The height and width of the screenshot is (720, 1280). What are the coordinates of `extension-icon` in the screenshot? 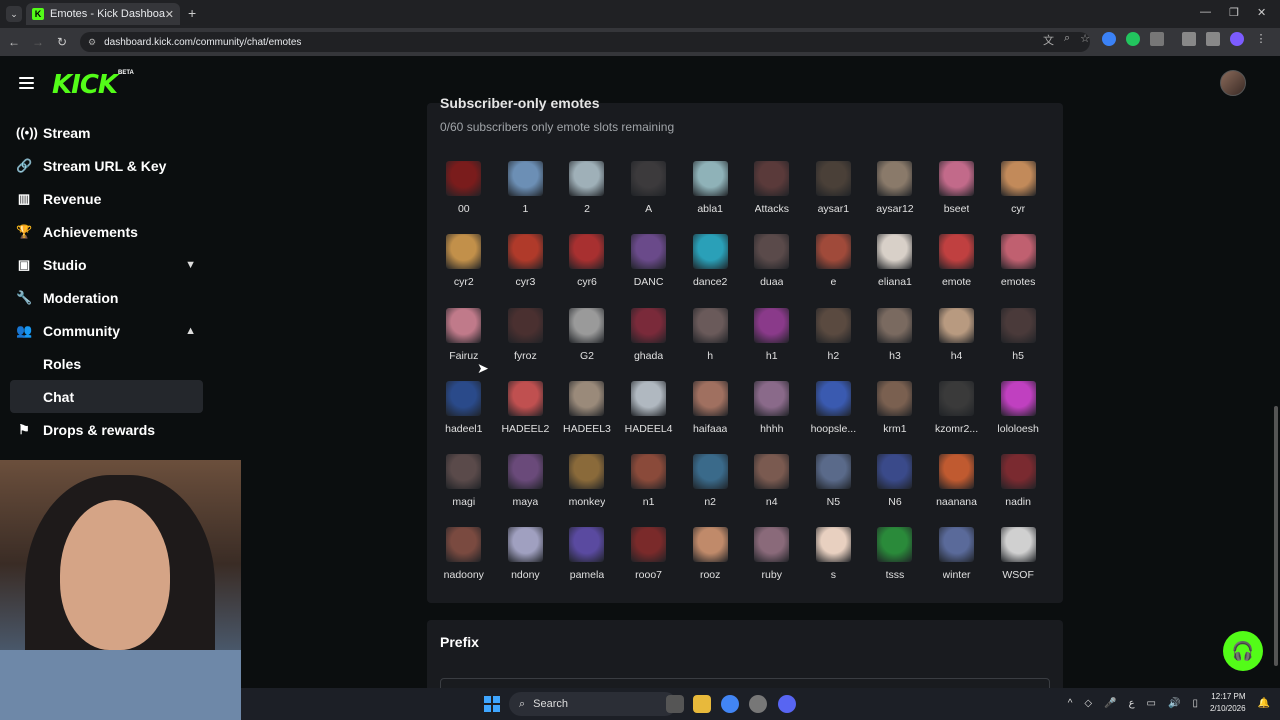 It's located at (1109, 39).